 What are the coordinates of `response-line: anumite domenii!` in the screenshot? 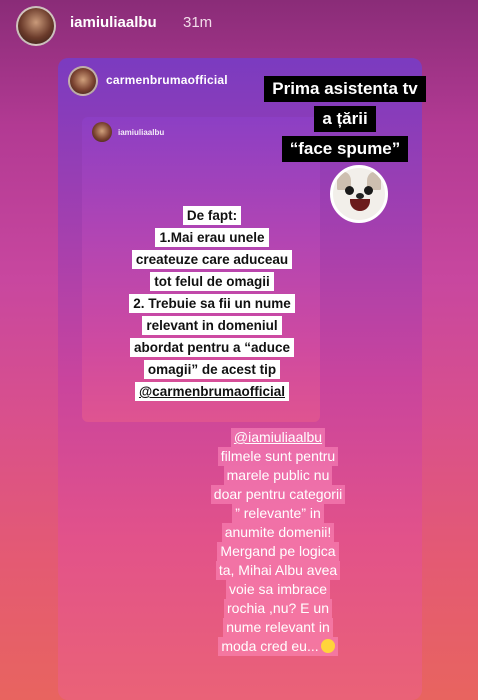 It's located at (278, 532).